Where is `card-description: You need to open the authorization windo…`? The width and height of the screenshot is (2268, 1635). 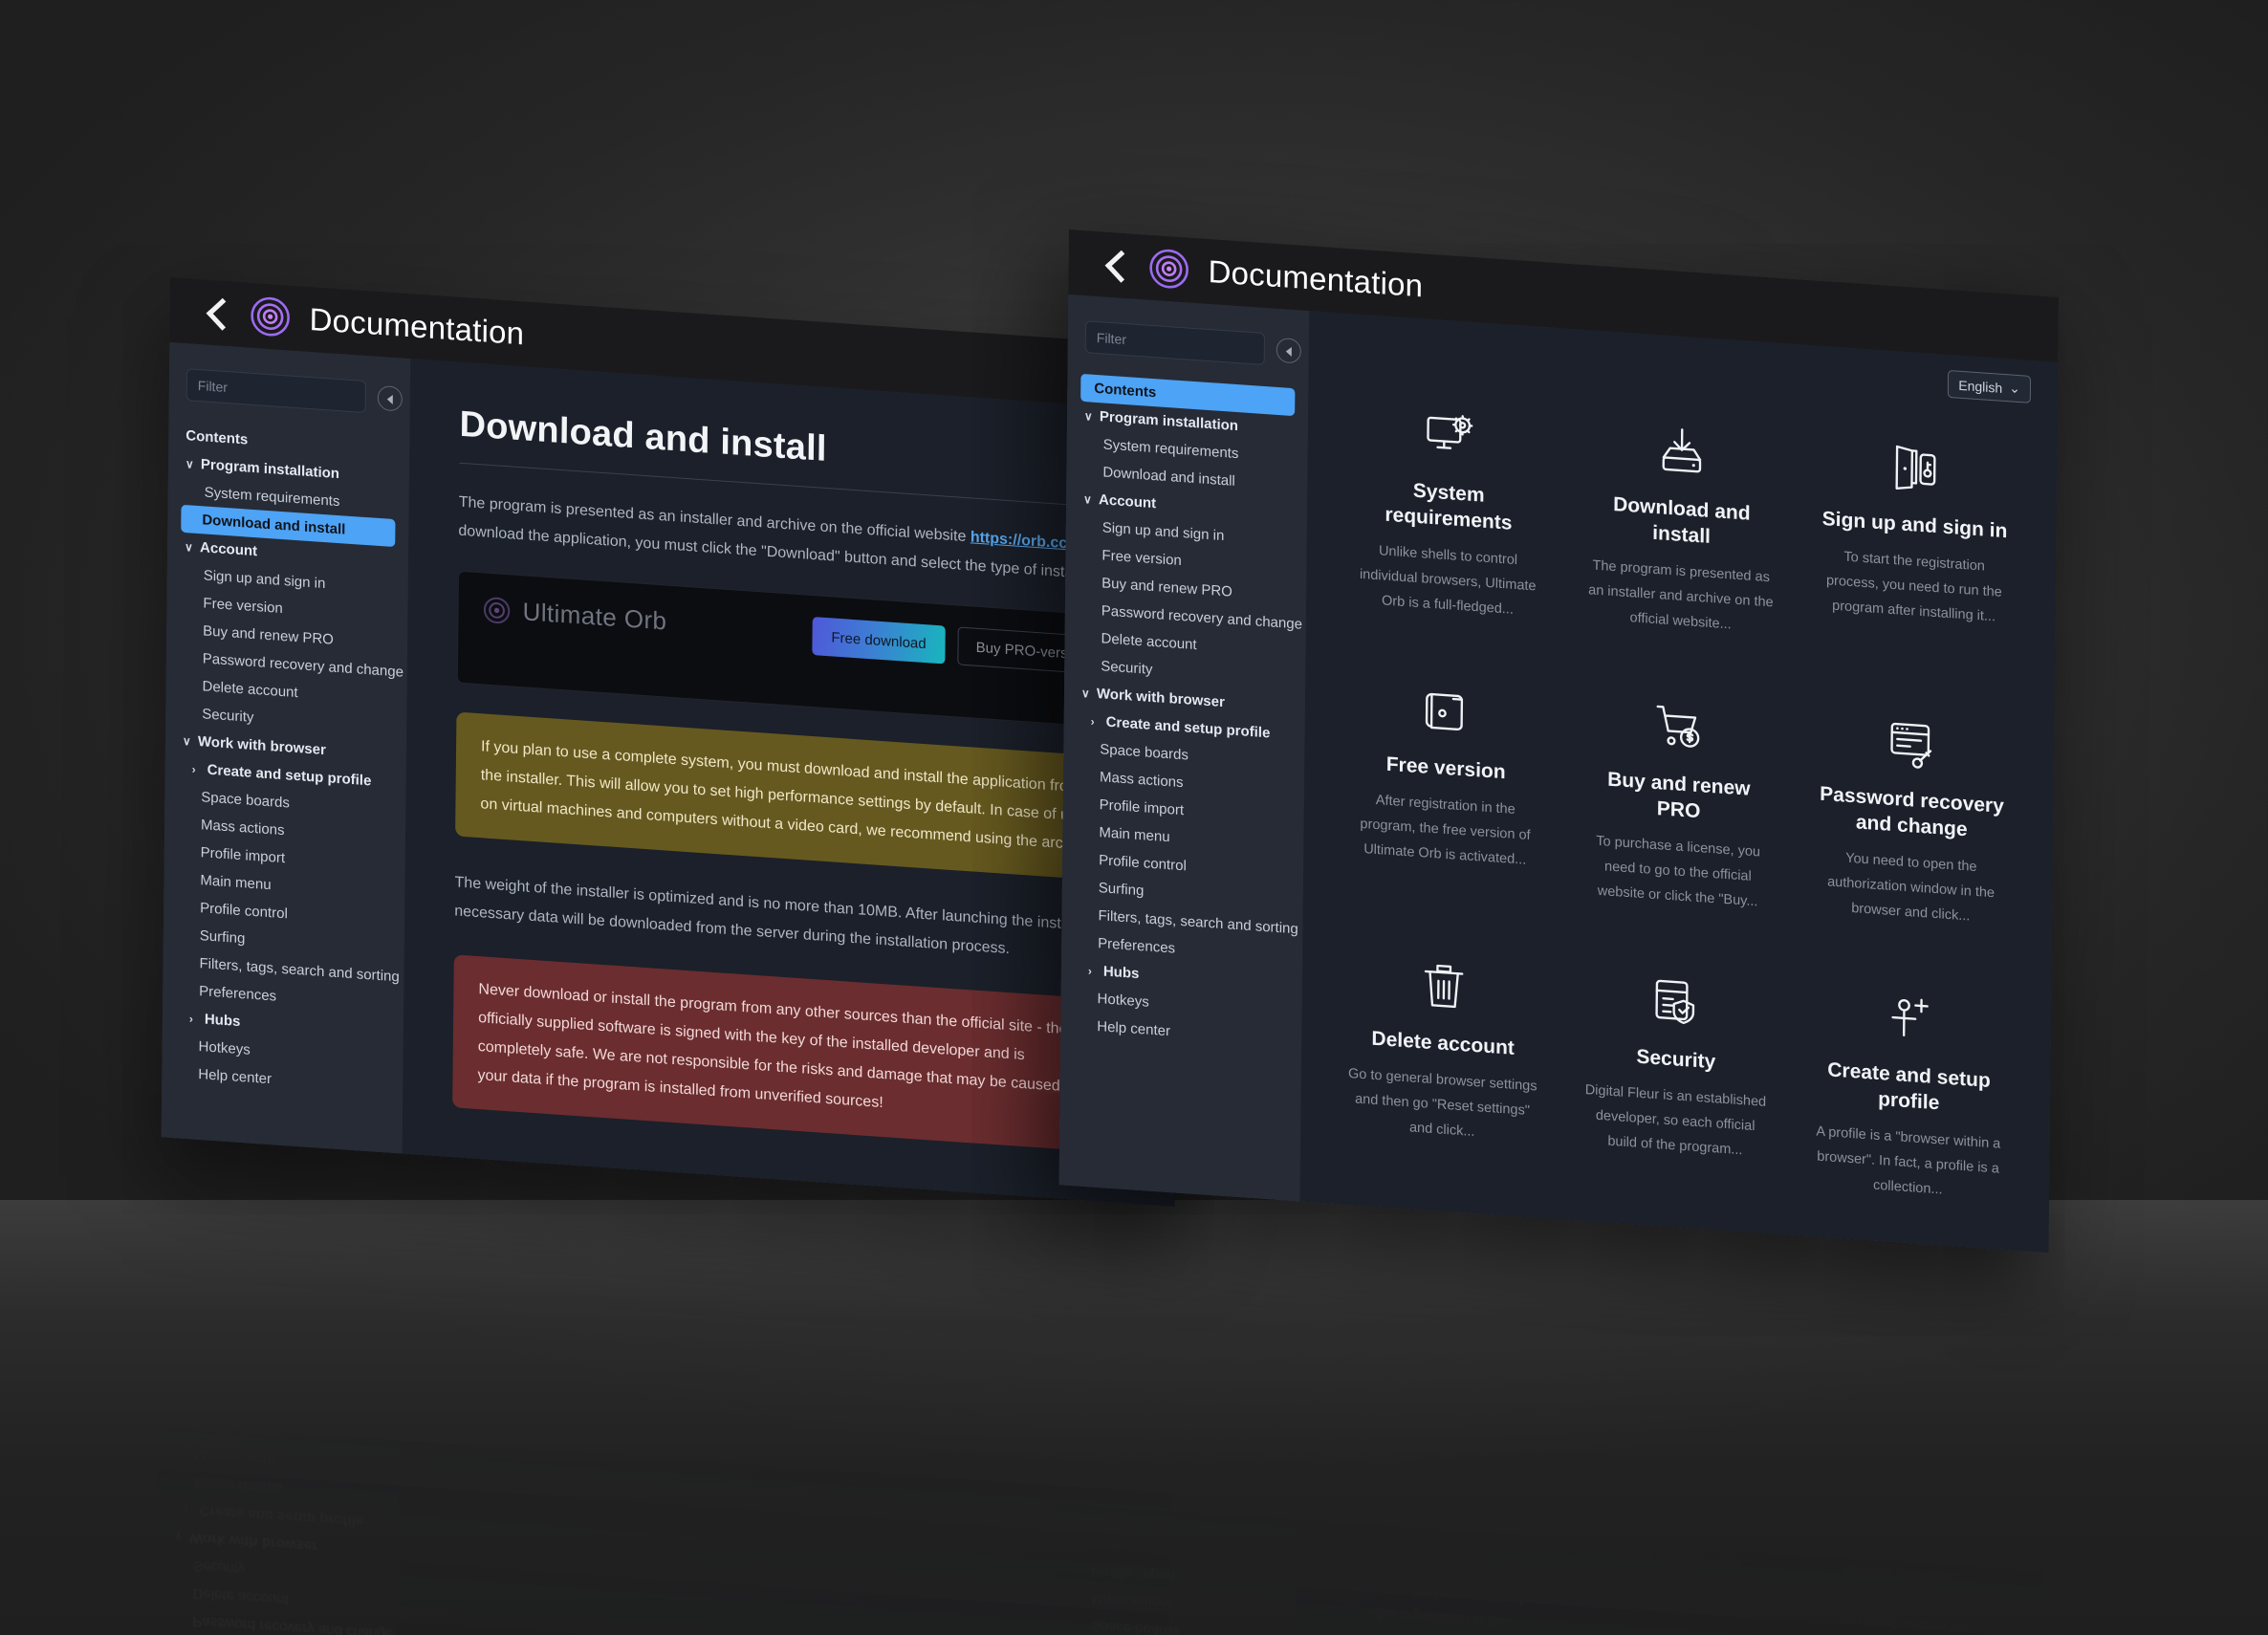 card-description: You need to open the authorization windo… is located at coordinates (1904, 1598).